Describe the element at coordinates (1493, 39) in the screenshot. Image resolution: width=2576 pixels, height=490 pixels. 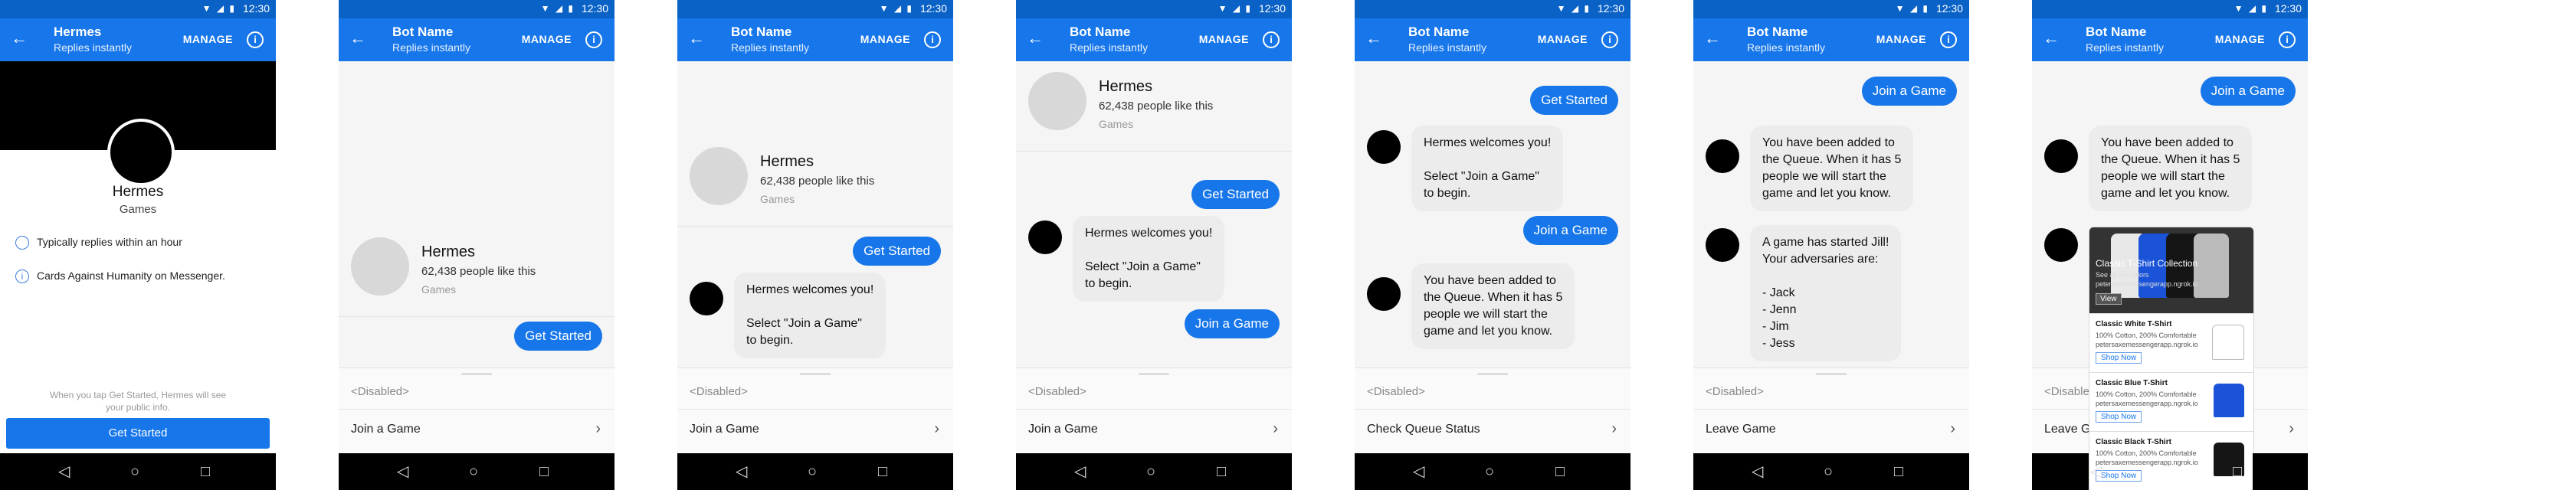
I see `app-bar: ← Bot Name Replies instantly MANAGE i` at that location.